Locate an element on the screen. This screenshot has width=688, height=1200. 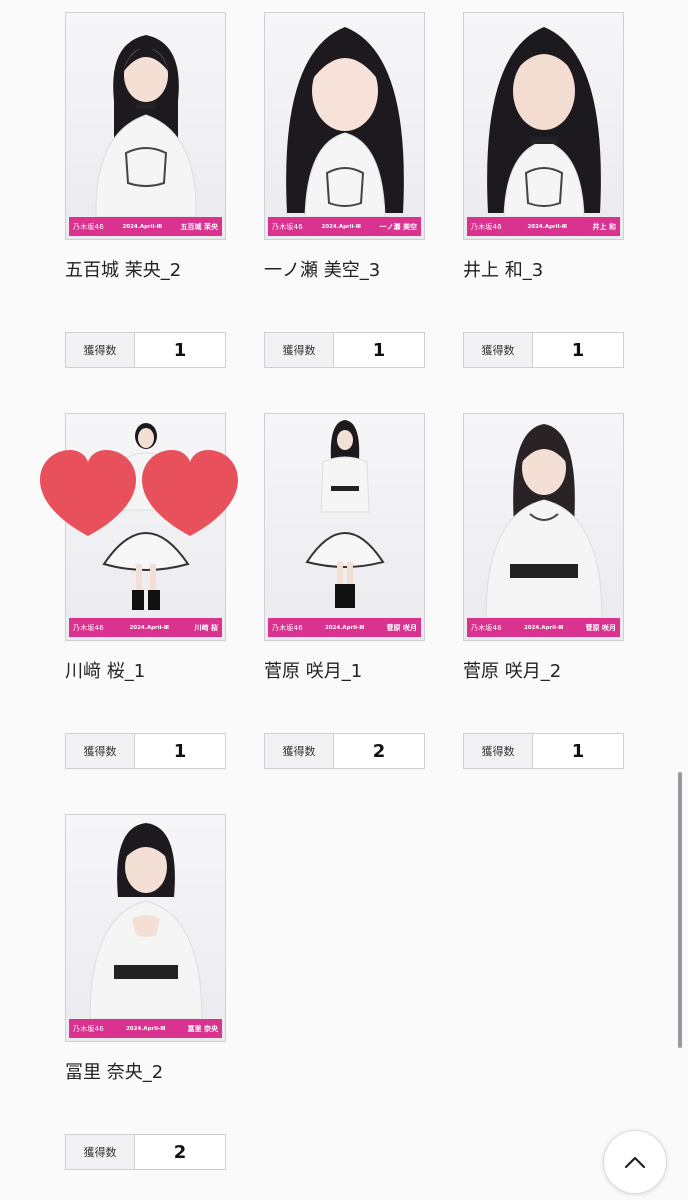
card-ioki-mao-2: 乃木坂46 2024.April-Ⅲ 五百城 茉央 五百城 茉央_2 獲得数 1 is located at coordinates (145, 190).